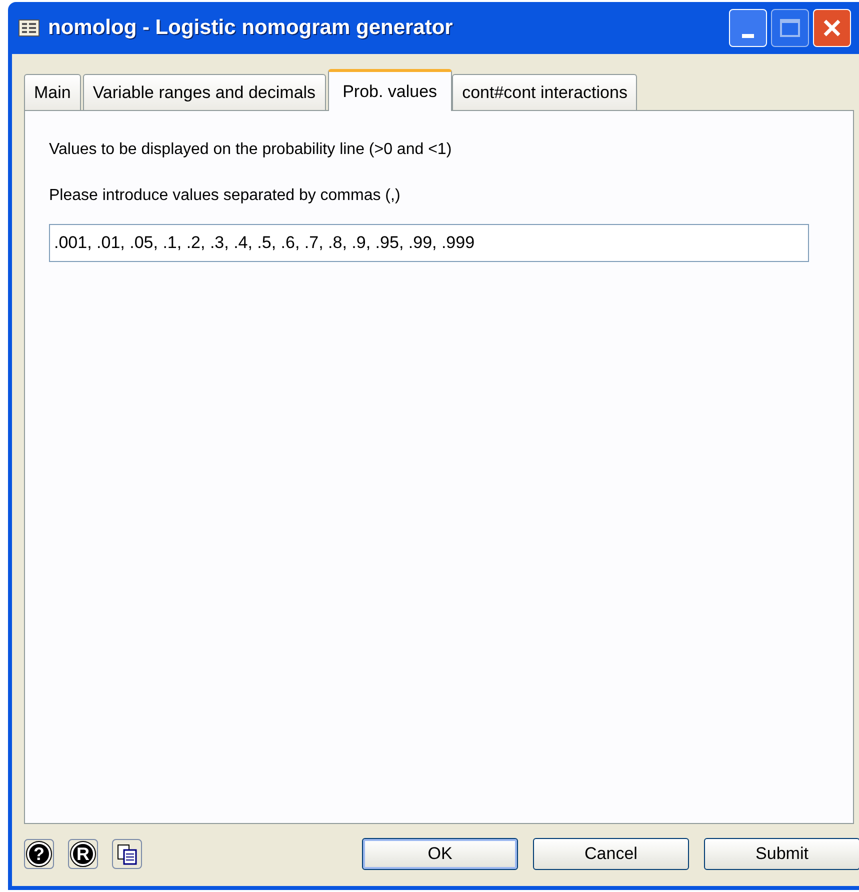 The height and width of the screenshot is (892, 859). I want to click on close-icon, so click(832, 28).